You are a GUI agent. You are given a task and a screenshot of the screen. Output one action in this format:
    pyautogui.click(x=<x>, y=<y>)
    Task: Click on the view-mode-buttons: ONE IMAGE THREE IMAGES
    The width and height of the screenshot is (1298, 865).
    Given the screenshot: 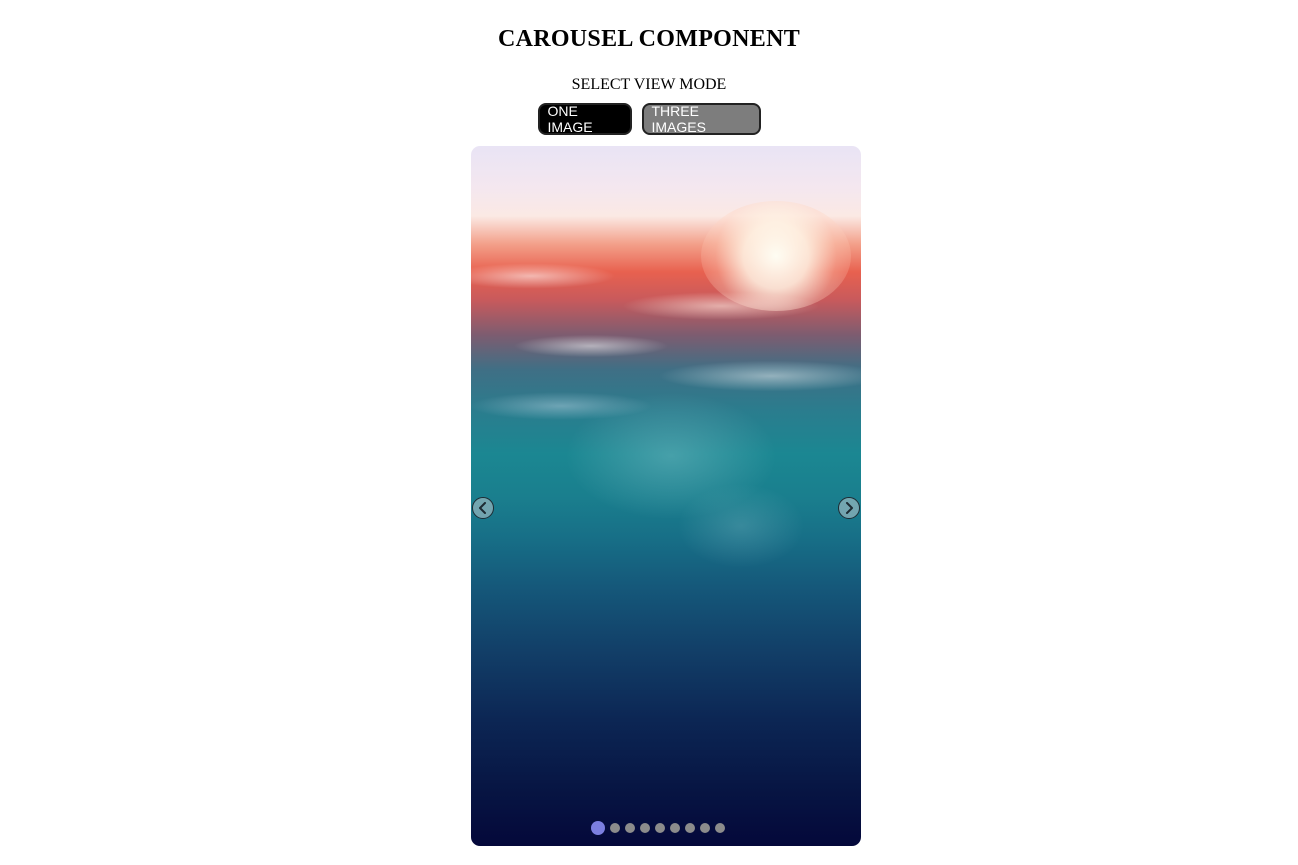 What is the action you would take?
    pyautogui.click(x=649, y=119)
    